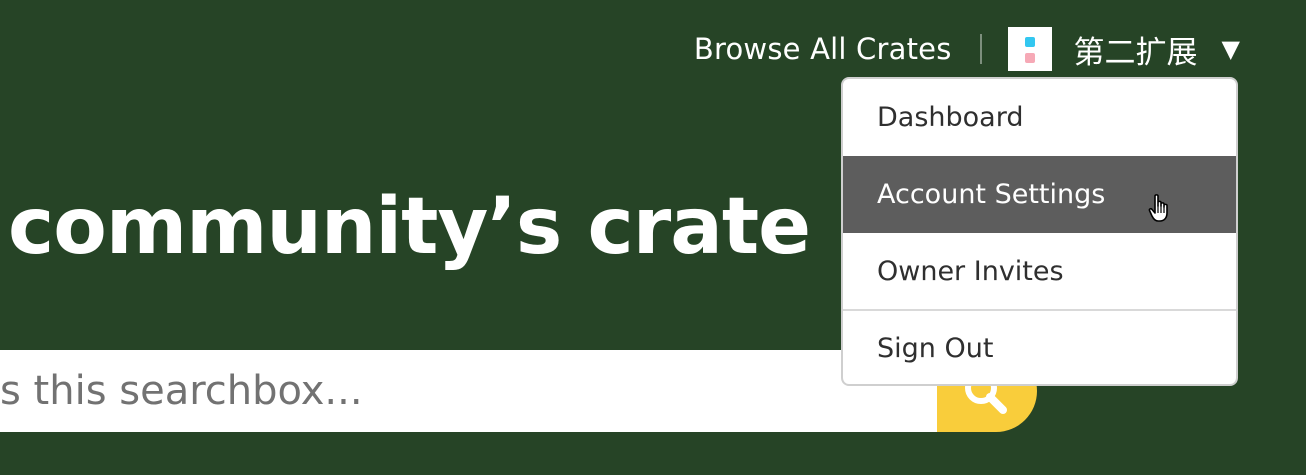  I want to click on nav-divider, so click(980, 49).